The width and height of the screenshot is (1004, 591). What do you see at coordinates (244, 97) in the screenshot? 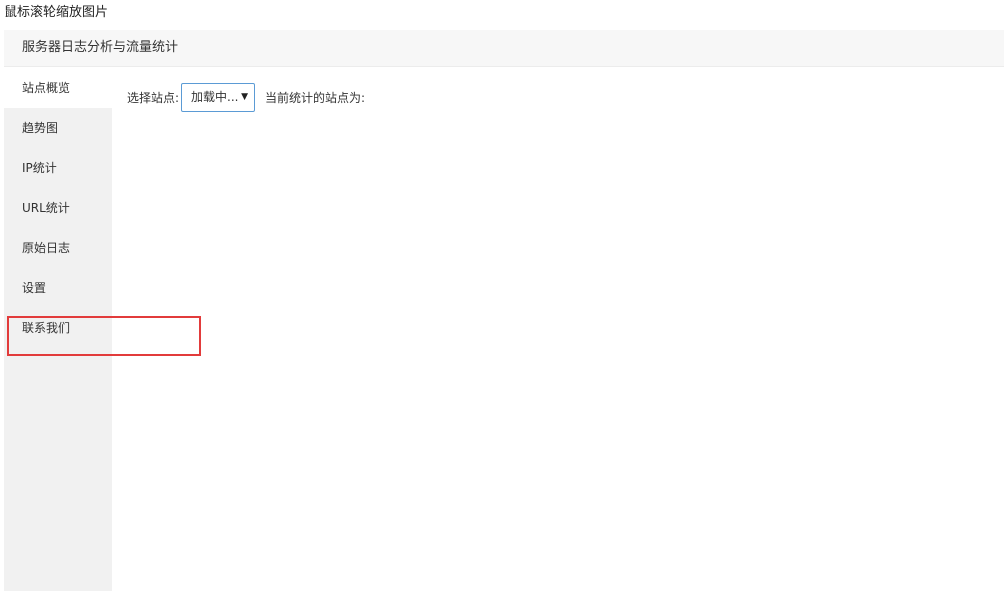
I see `chevron-down-icon: ▼` at bounding box center [244, 97].